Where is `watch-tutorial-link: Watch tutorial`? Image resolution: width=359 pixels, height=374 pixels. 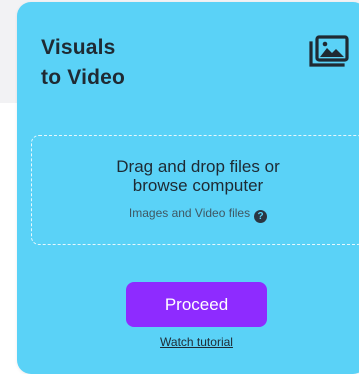 watch-tutorial-link: Watch tutorial is located at coordinates (196, 342).